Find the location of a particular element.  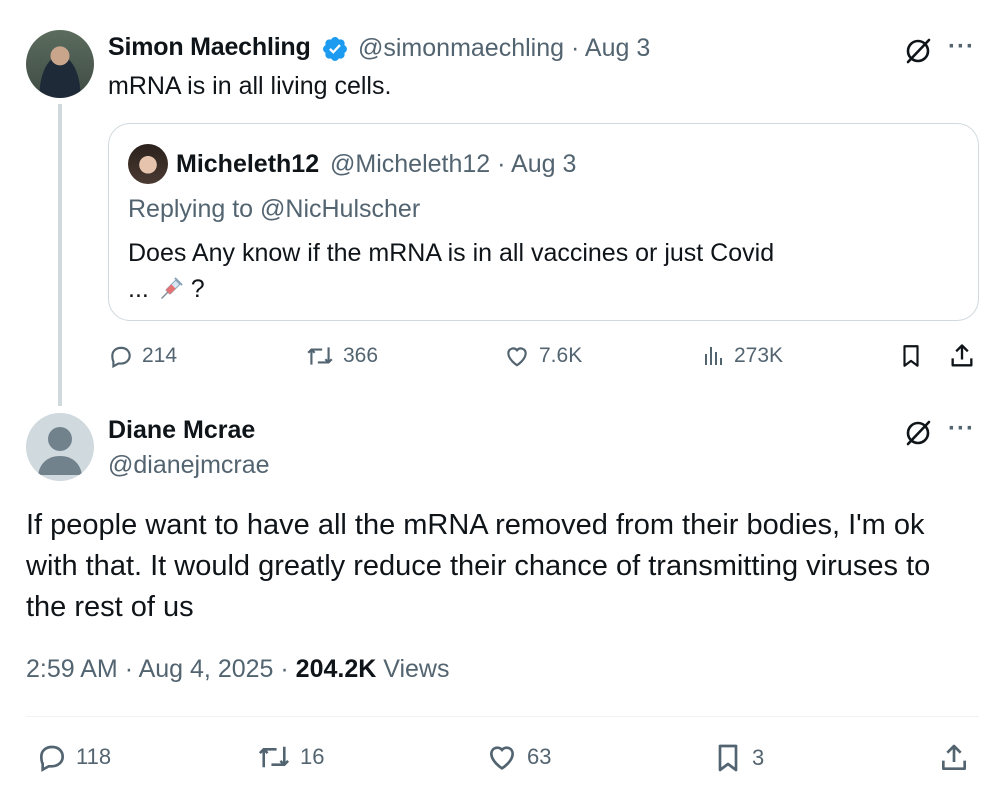

tweet-date: Aug 3 is located at coordinates (617, 48).